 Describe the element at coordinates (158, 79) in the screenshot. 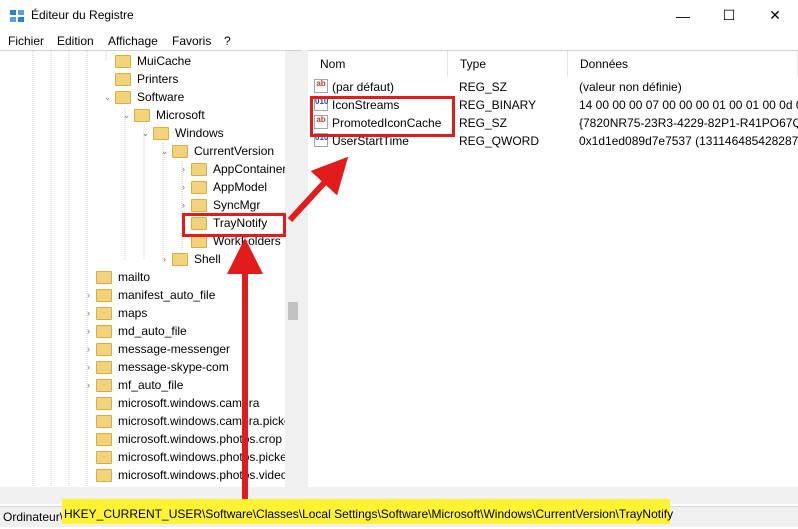

I see `tree-item-label: Printers` at that location.